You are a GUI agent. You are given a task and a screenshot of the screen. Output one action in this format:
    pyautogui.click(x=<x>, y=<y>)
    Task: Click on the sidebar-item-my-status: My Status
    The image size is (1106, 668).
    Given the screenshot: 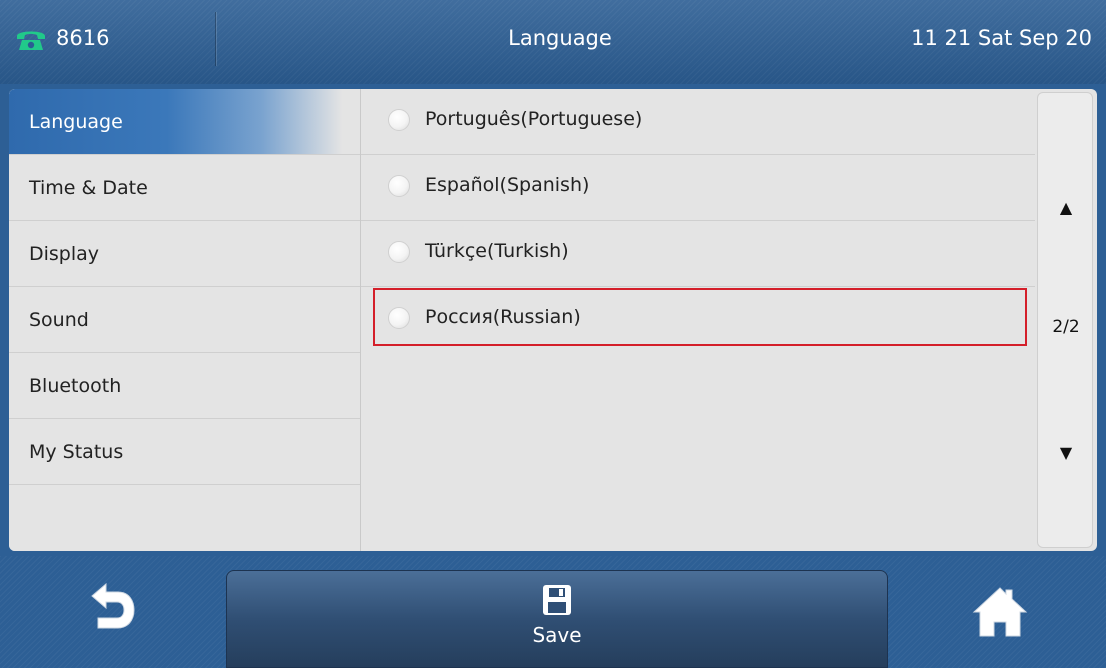 What is the action you would take?
    pyautogui.click(x=184, y=452)
    